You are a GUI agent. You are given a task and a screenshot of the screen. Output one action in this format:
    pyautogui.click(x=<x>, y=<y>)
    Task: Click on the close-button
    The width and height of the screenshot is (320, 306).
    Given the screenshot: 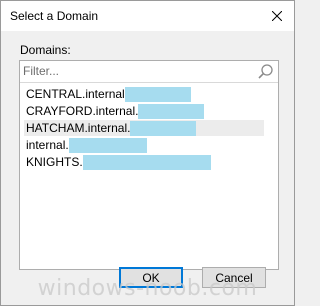 What is the action you would take?
    pyautogui.click(x=277, y=16)
    